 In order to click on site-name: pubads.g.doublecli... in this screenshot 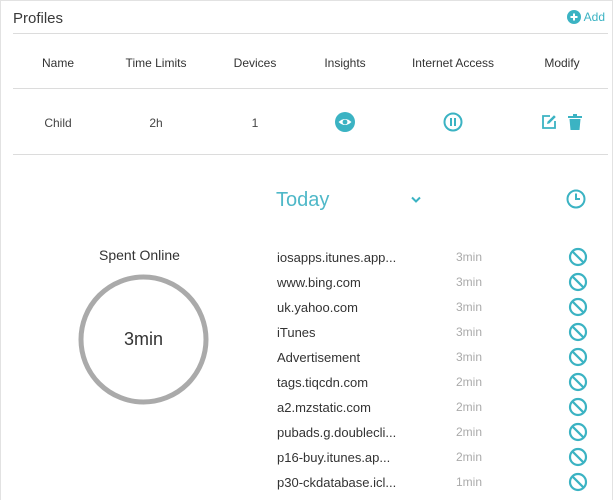, I will do `click(337, 432)`.